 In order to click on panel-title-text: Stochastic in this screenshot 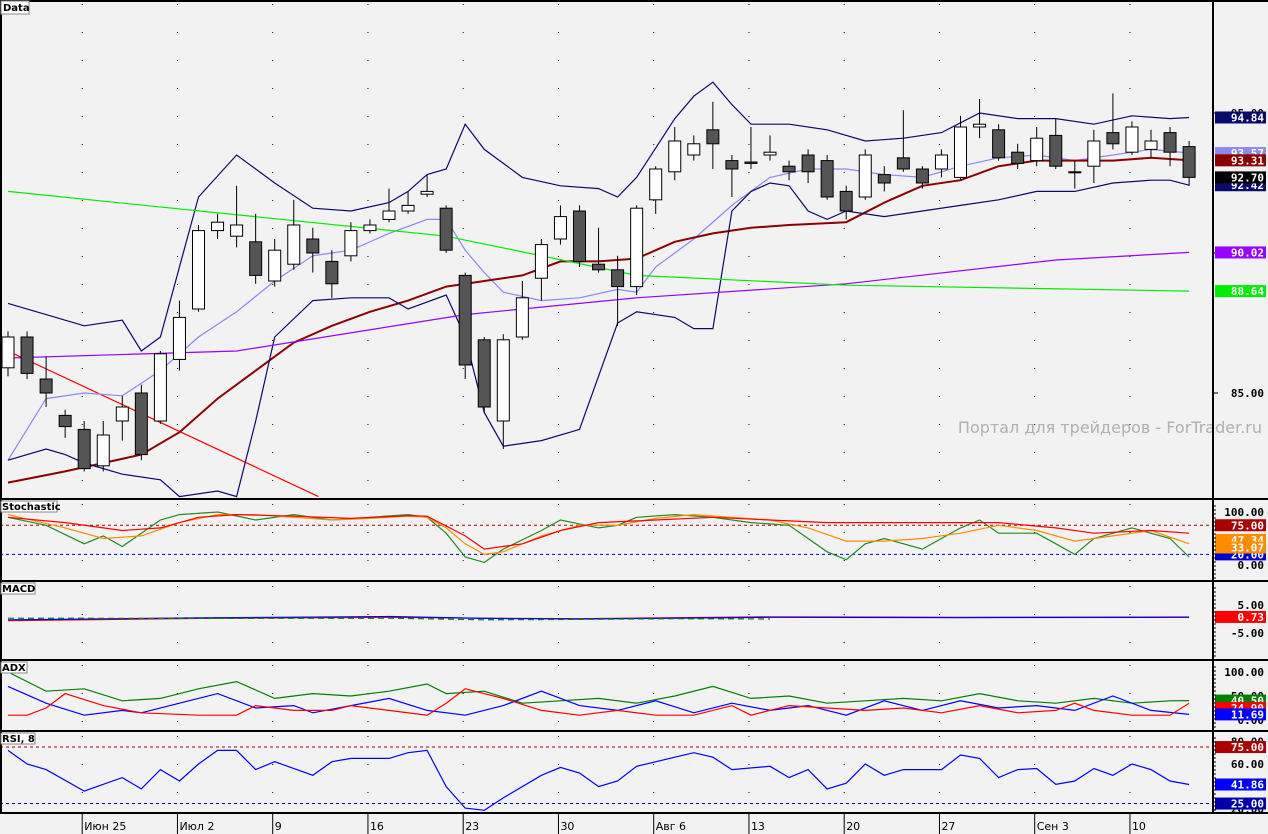, I will do `click(31, 507)`.